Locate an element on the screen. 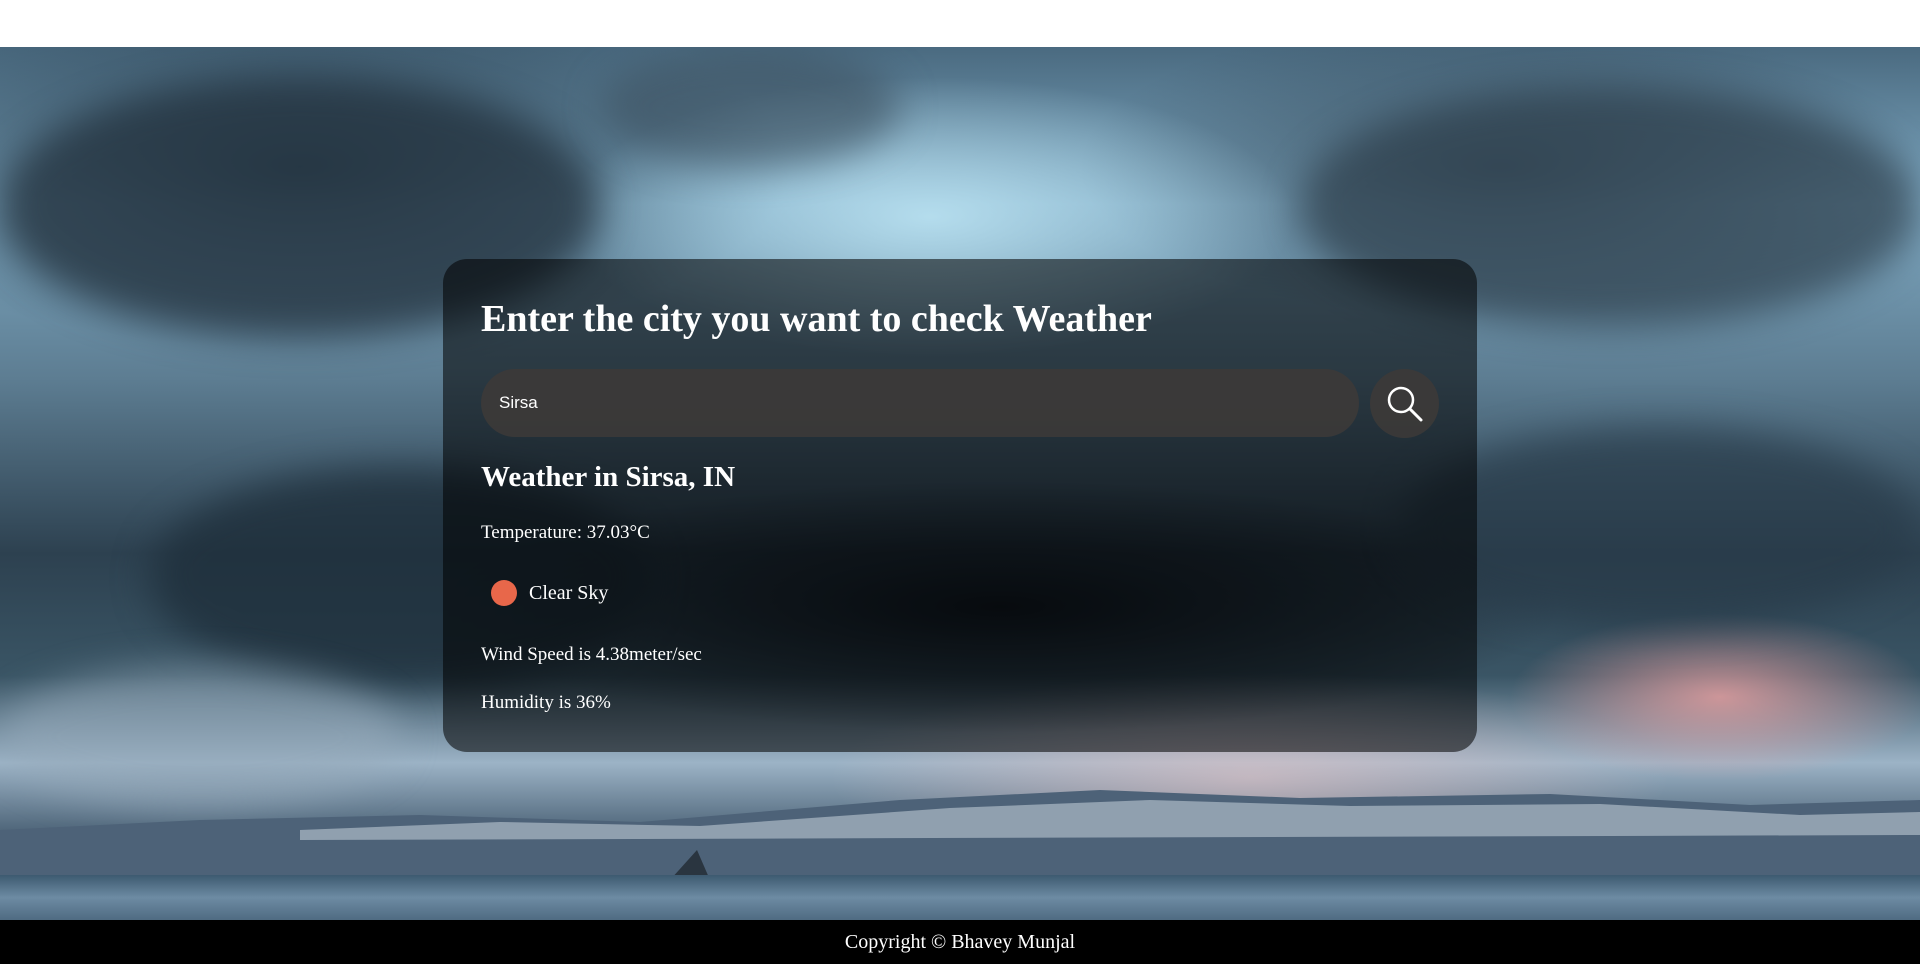 The height and width of the screenshot is (964, 1920). mountains-graphic is located at coordinates (960, 835).